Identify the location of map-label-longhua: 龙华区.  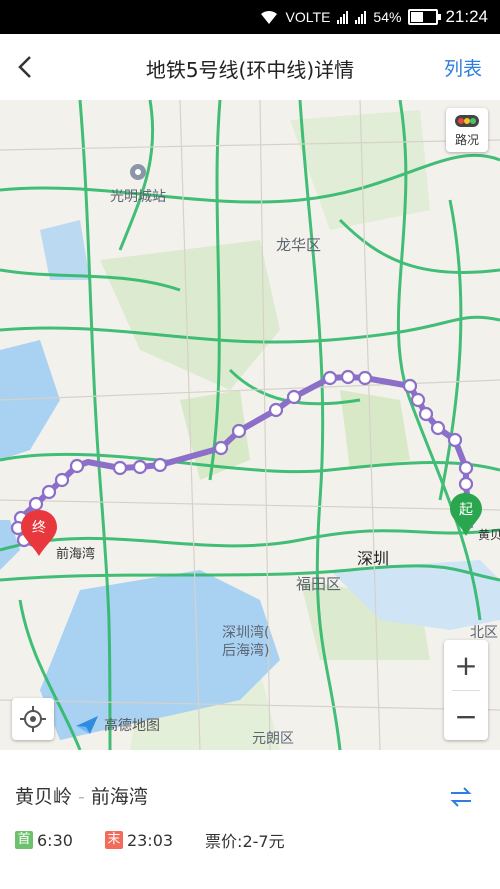
(299, 245).